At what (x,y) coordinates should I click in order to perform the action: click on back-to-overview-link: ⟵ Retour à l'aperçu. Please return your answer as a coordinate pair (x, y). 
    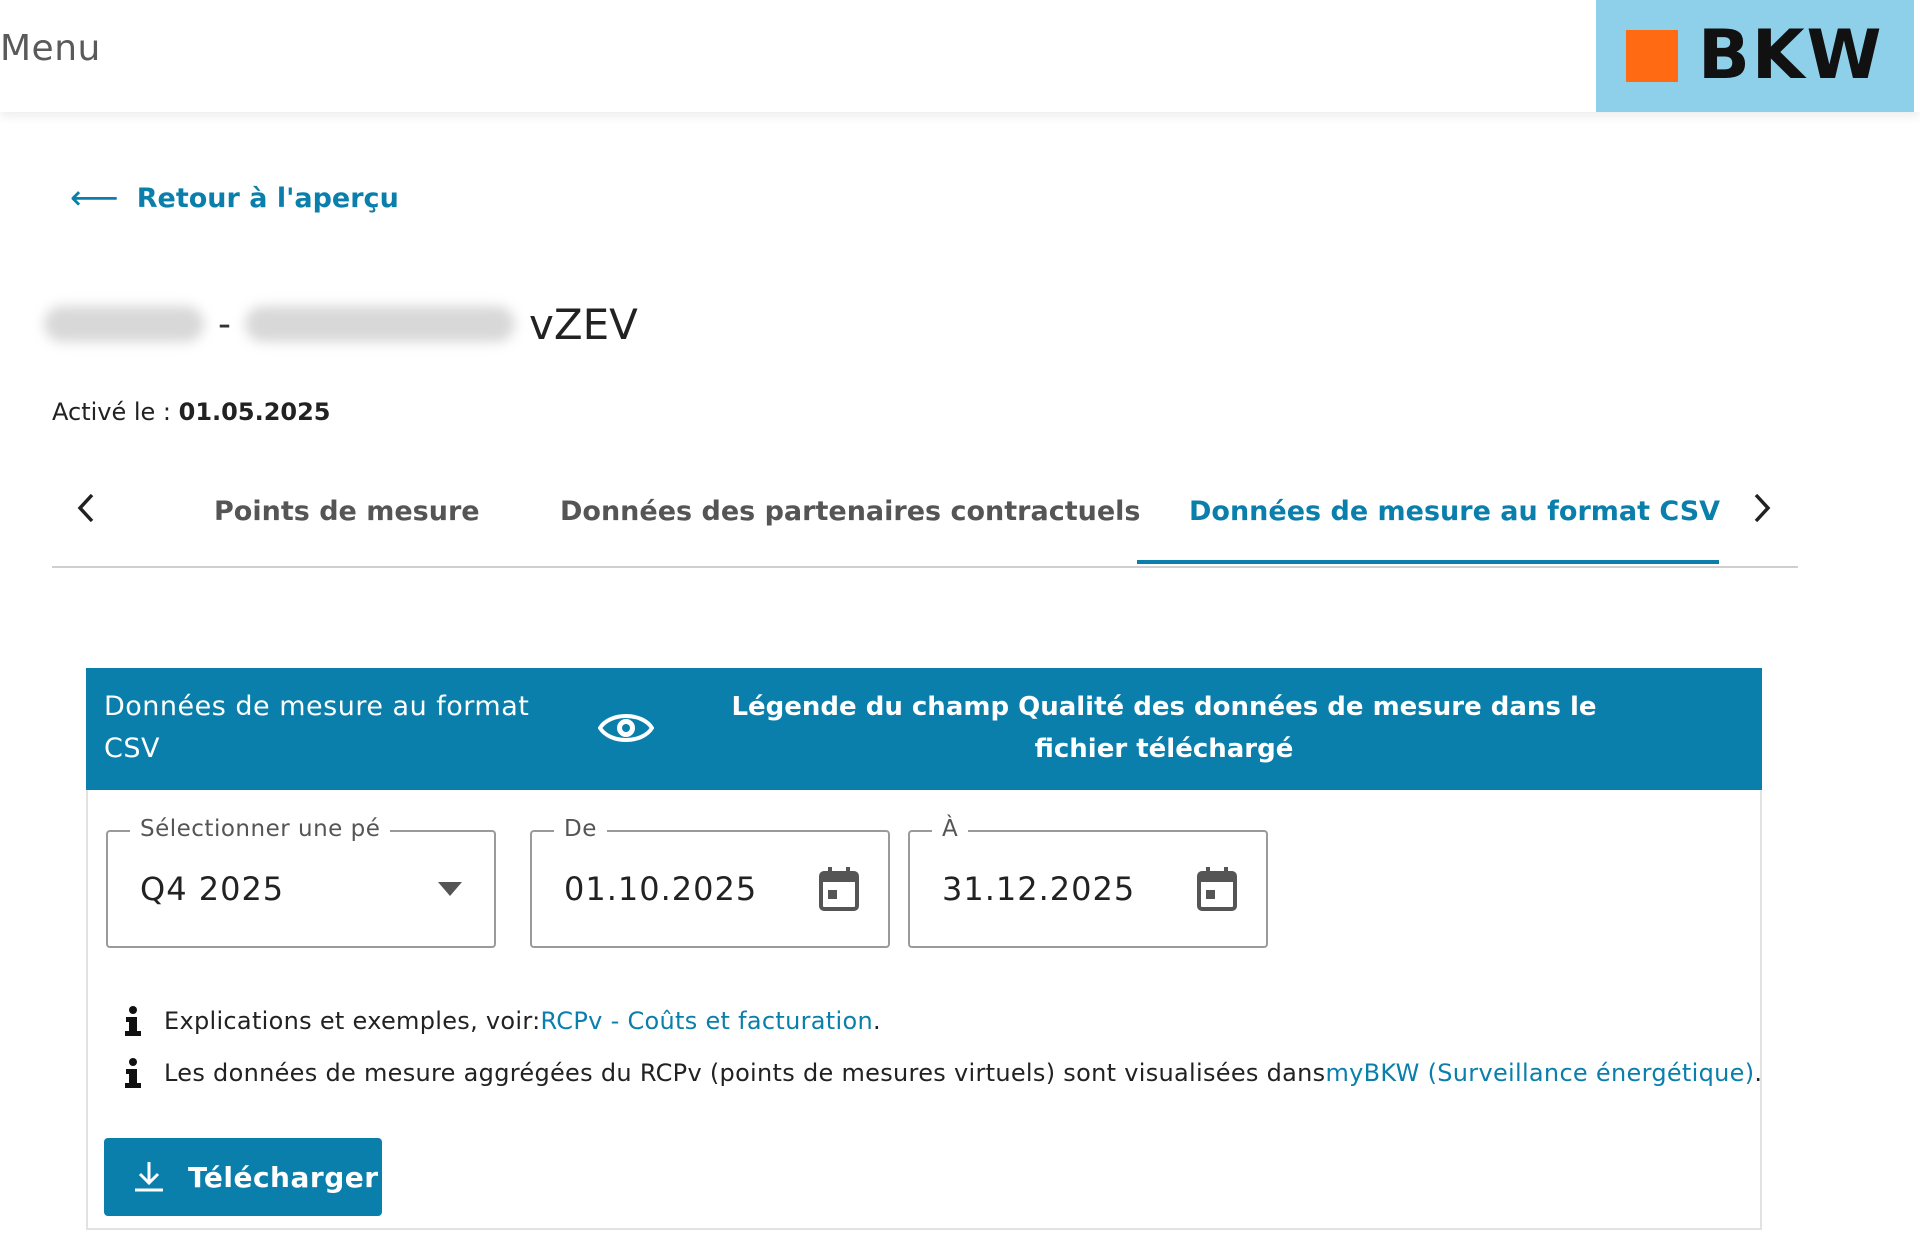
    Looking at the image, I should click on (234, 198).